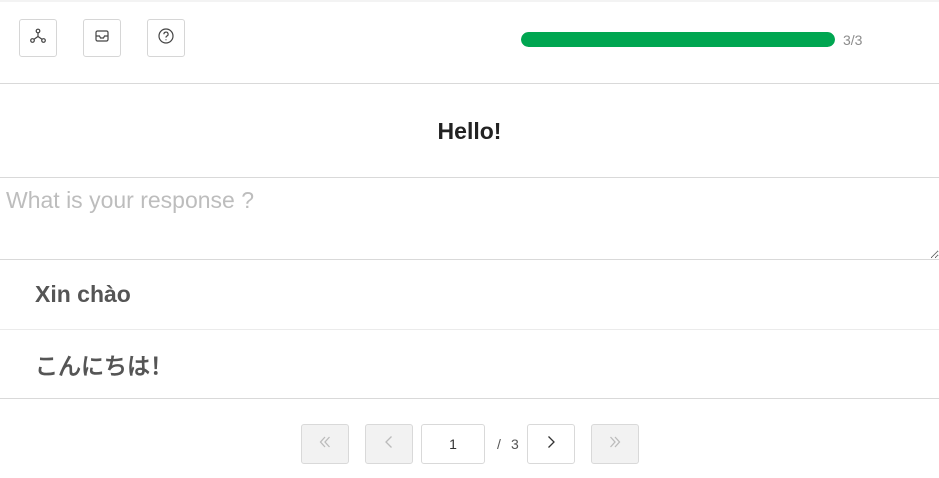  Describe the element at coordinates (453, 444) in the screenshot. I see `page-number-input` at that location.